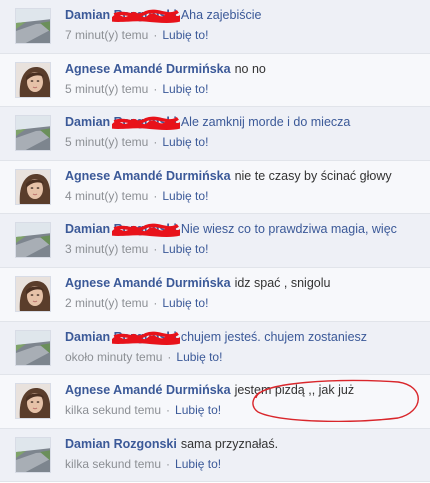 This screenshot has width=430, height=483. Describe the element at coordinates (113, 357) in the screenshot. I see `timestamp-link: około minuty temu` at that location.